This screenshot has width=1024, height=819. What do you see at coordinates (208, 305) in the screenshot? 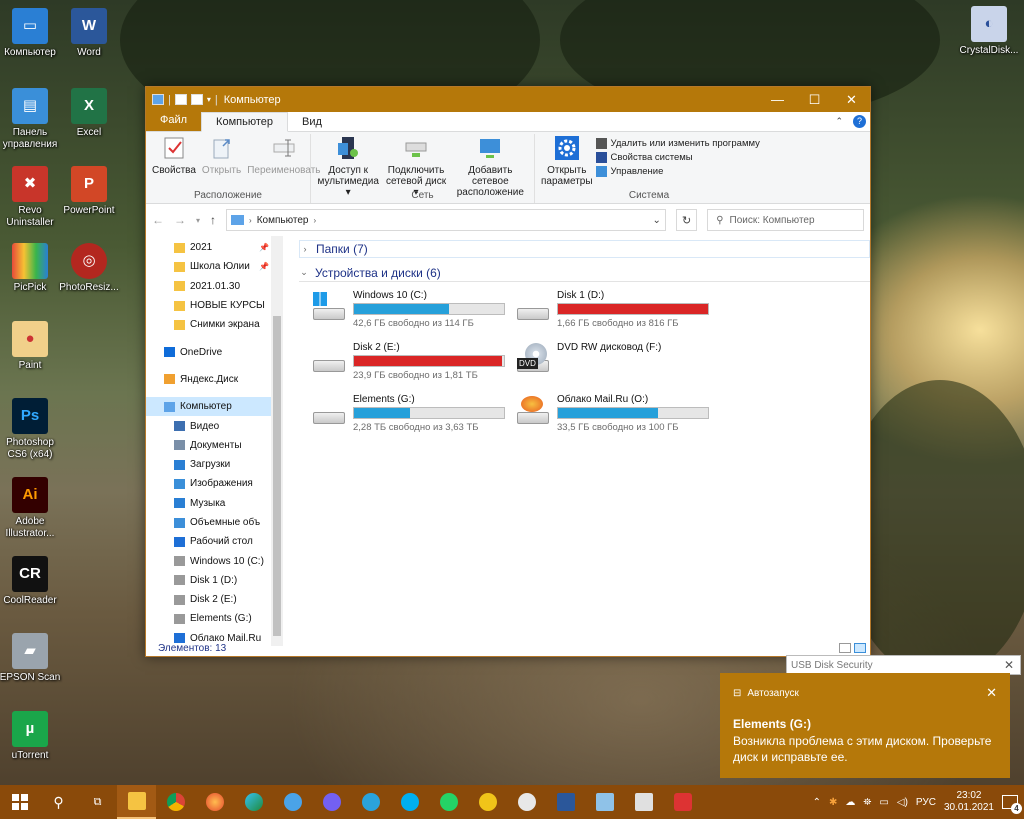
I see `nav-item: НОВЫЕ КУРСЫ` at bounding box center [208, 305].